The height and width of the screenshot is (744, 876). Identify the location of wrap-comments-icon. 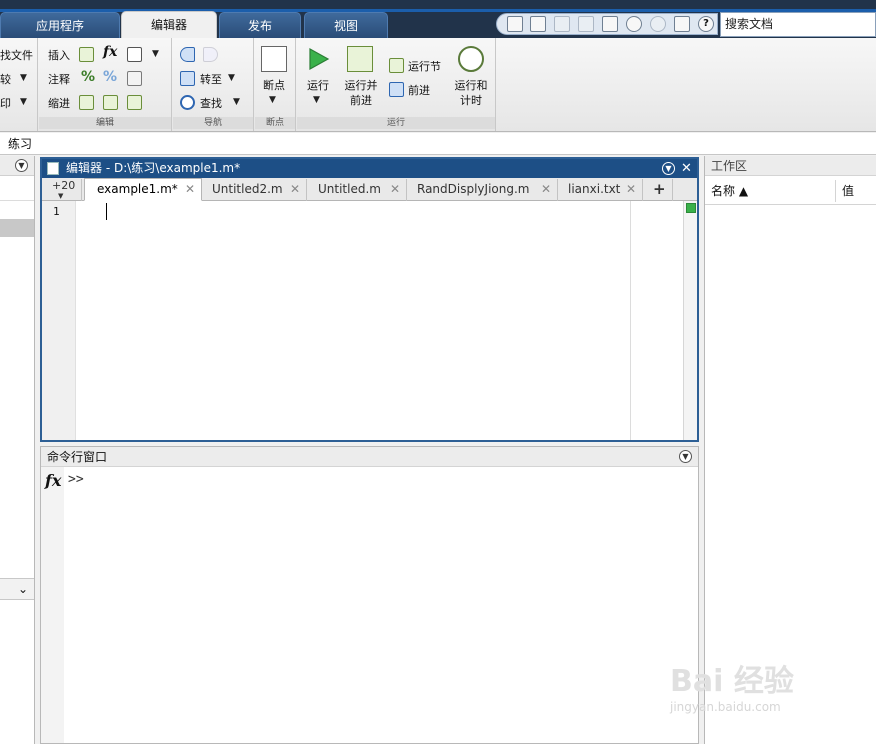
(134, 78).